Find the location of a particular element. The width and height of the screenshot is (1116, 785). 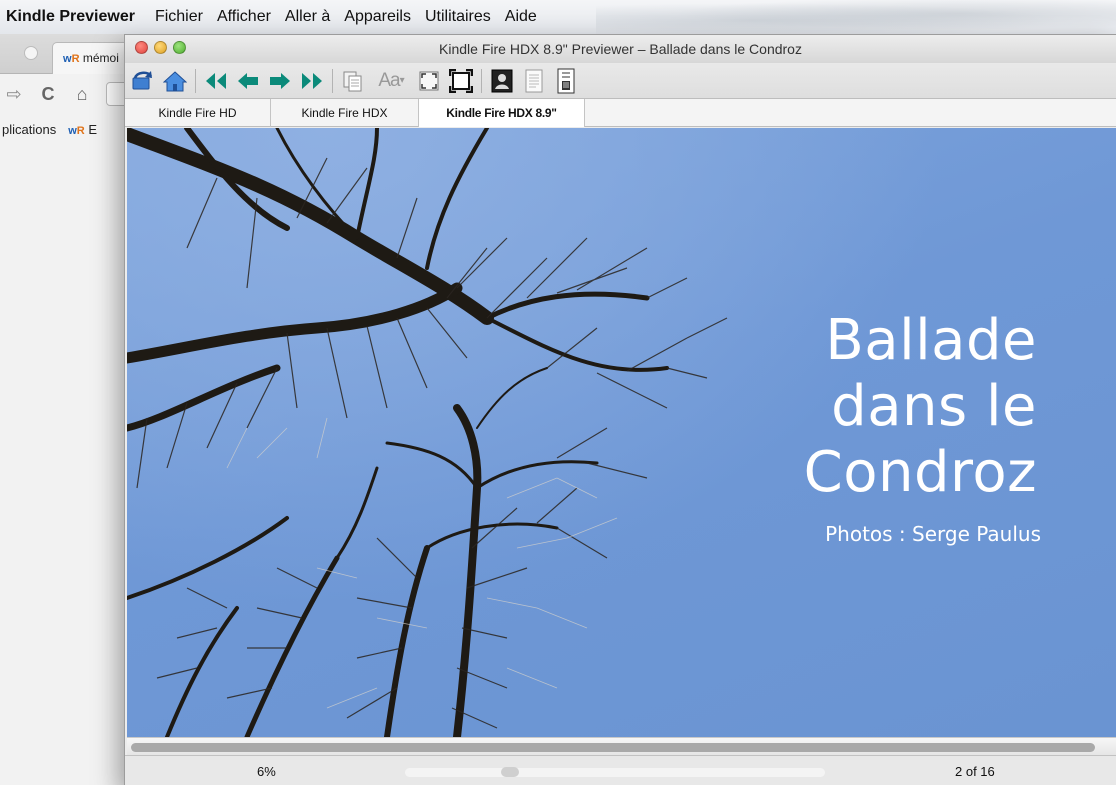

info-panel-icon is located at coordinates (566, 81).